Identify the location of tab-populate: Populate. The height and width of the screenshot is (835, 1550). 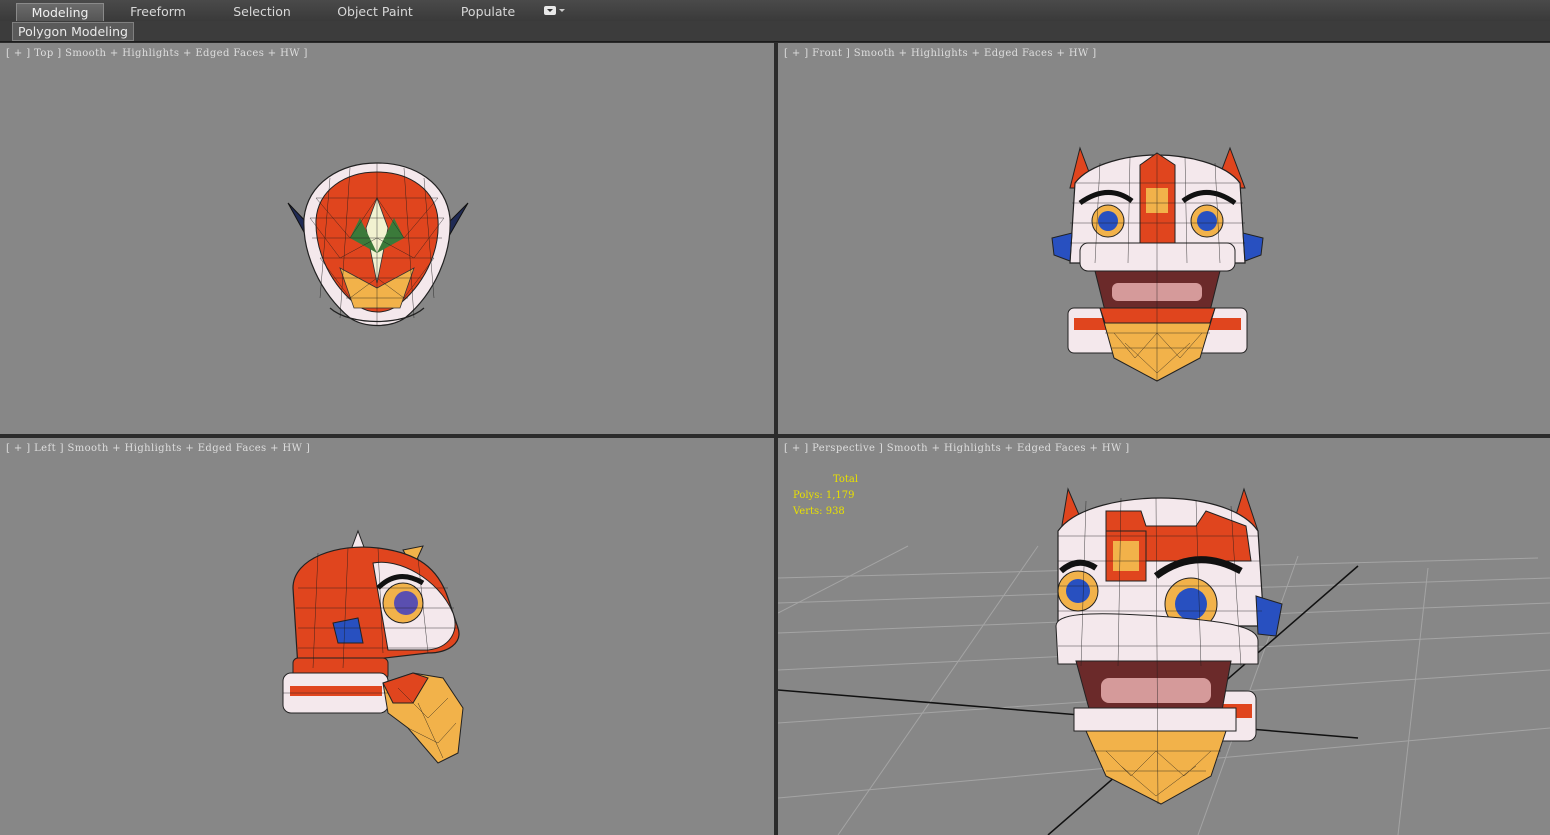
(488, 11).